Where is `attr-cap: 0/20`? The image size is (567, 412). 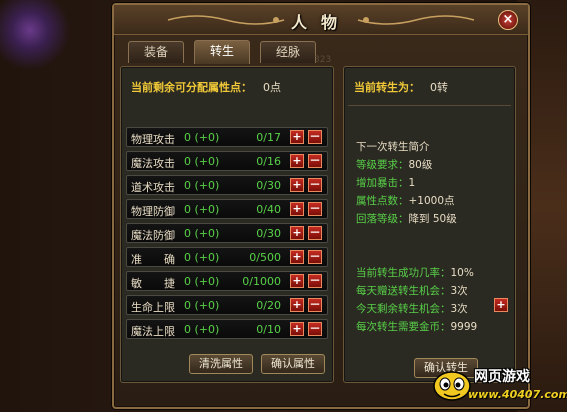
attr-cap: 0/20 is located at coordinates (268, 305).